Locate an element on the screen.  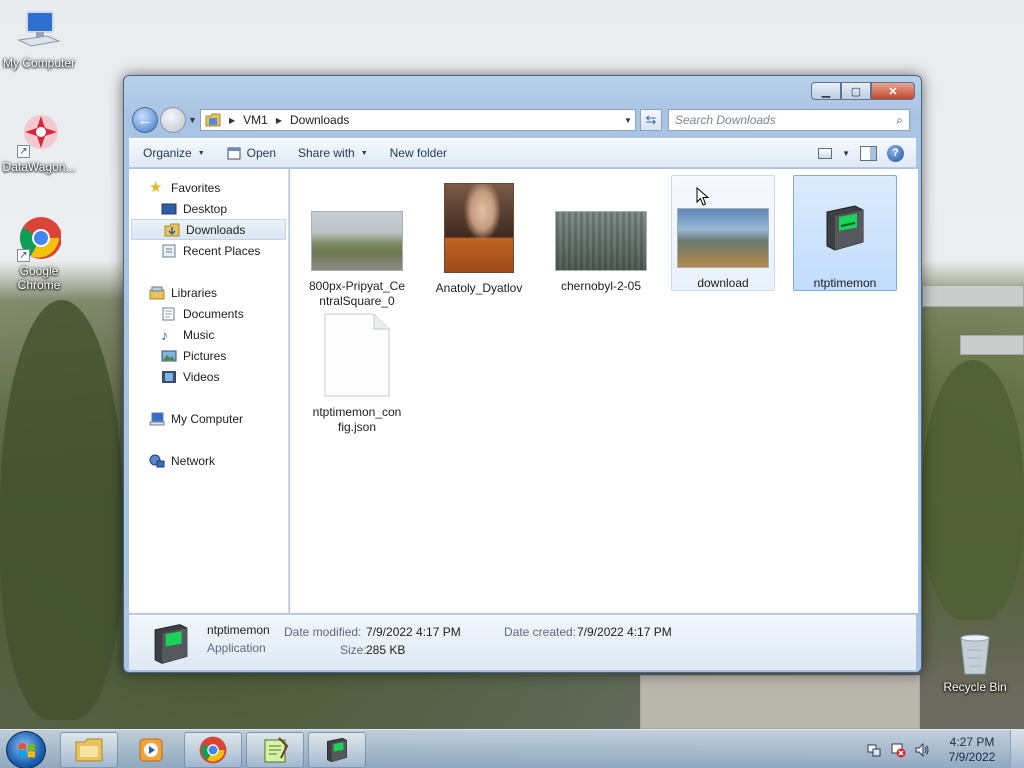
share-with-button: Share with ▼ is located at coordinates (333, 153).